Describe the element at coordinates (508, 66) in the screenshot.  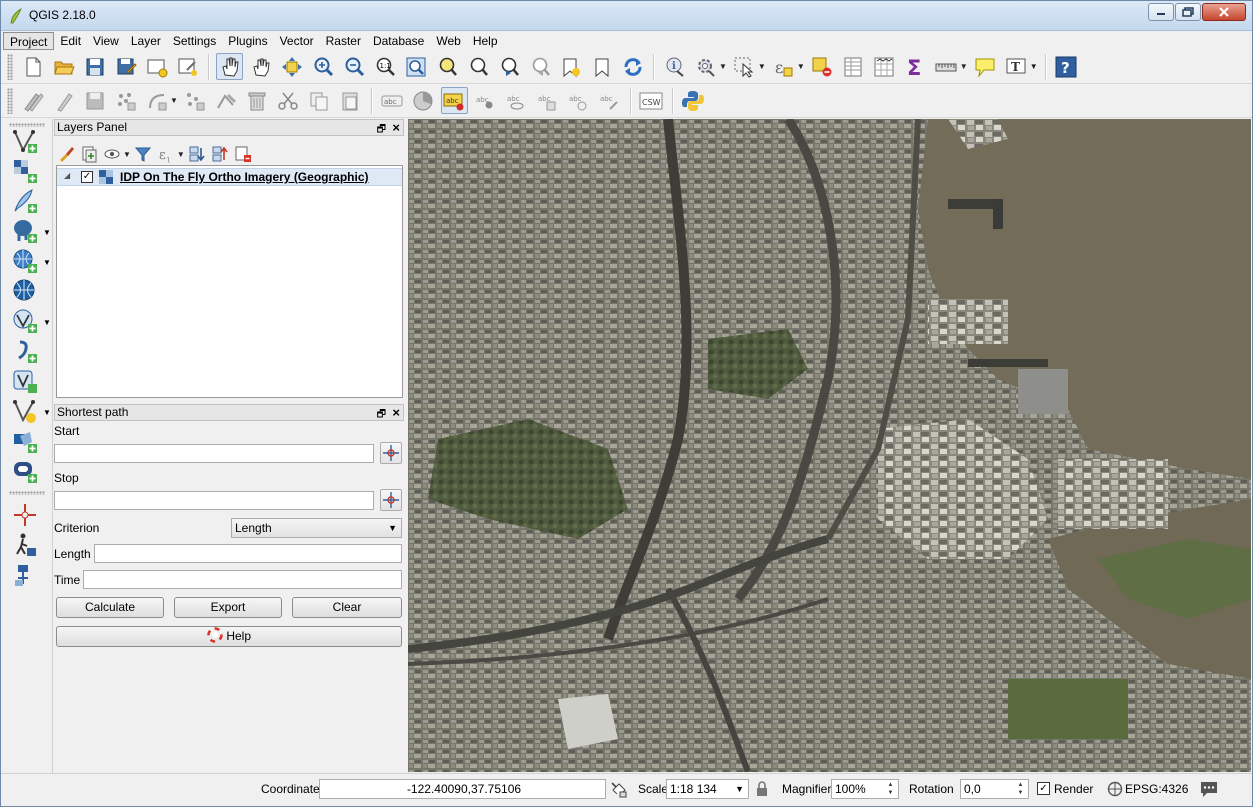
I see `zoom-last-button` at that location.